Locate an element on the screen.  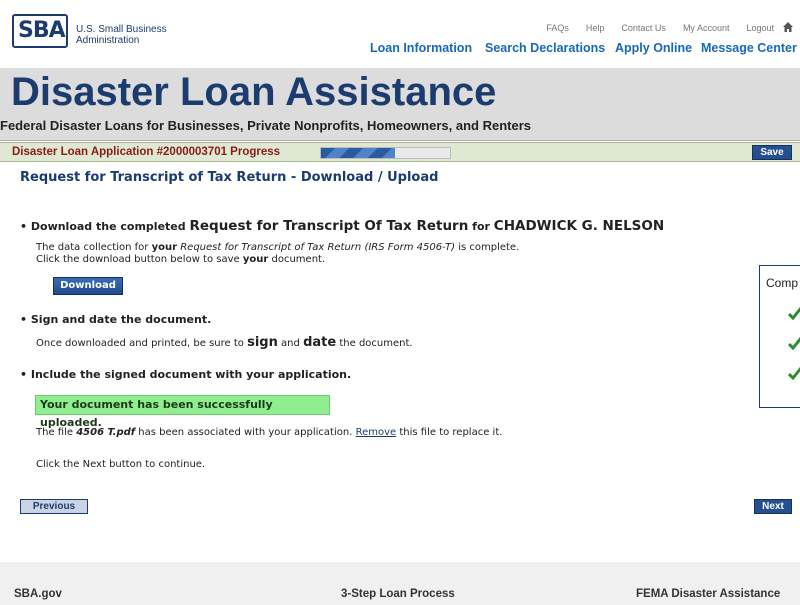
step-sign-heading: • Sign and date the document. is located at coordinates (115, 319).